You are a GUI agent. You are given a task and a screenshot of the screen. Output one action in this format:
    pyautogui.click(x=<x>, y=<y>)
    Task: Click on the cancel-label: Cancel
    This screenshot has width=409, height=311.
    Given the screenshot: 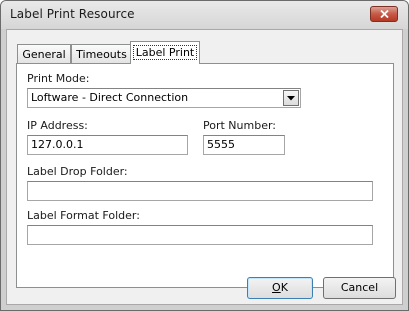 What is the action you would take?
    pyautogui.click(x=359, y=287)
    